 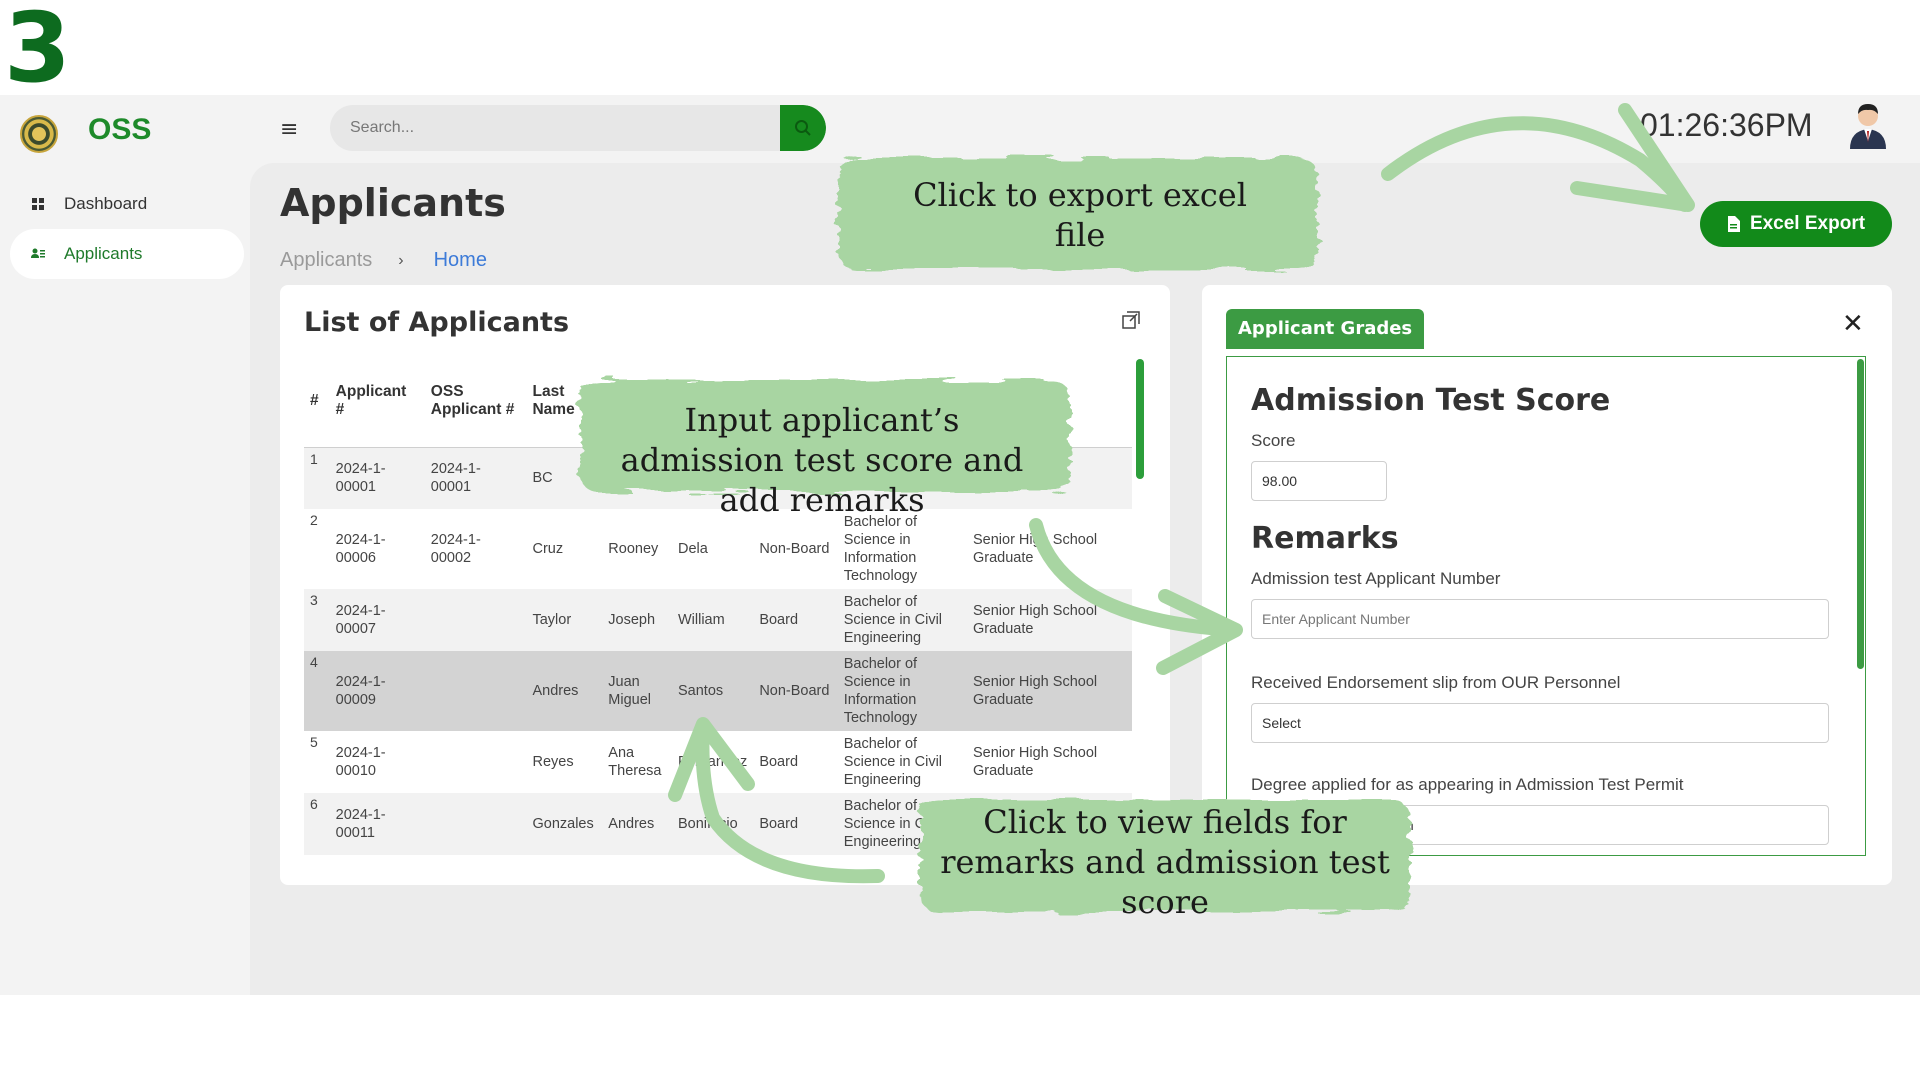 What do you see at coordinates (393, 203) in the screenshot?
I see `page-title: Applicants` at bounding box center [393, 203].